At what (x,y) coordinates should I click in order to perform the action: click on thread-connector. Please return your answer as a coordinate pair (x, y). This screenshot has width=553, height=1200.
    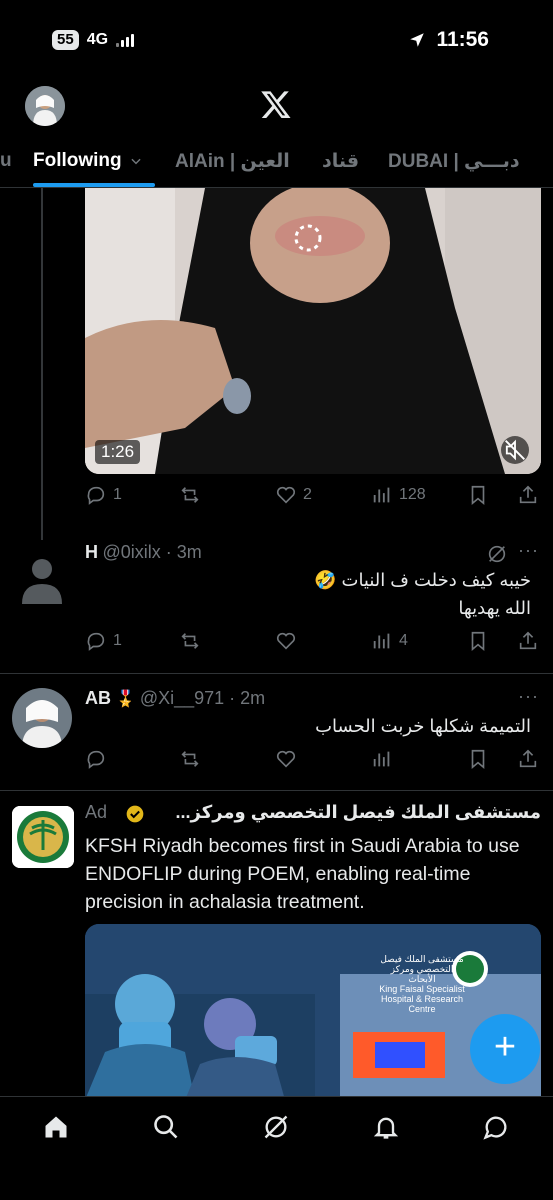
    Looking at the image, I should click on (42, 364).